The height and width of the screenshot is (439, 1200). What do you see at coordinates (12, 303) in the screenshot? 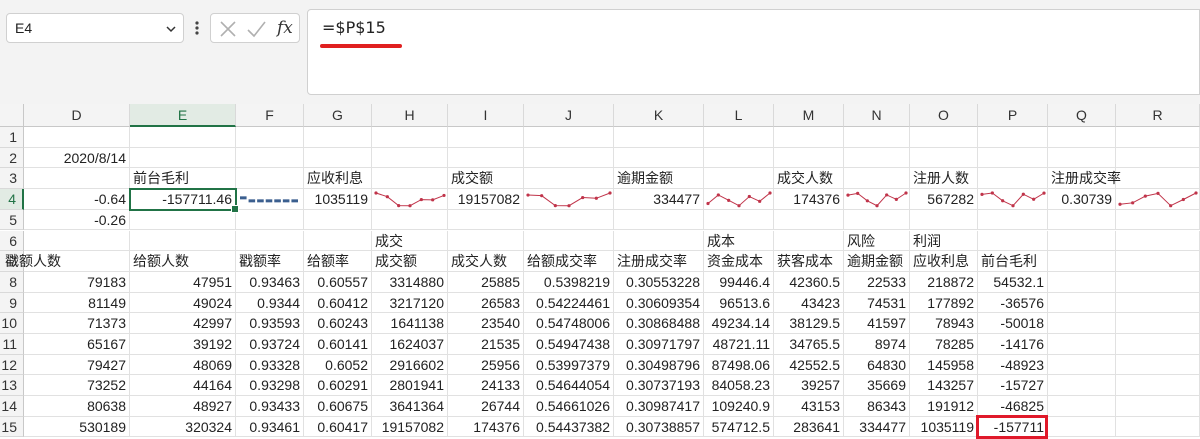
I see `row-header-9: 9` at bounding box center [12, 303].